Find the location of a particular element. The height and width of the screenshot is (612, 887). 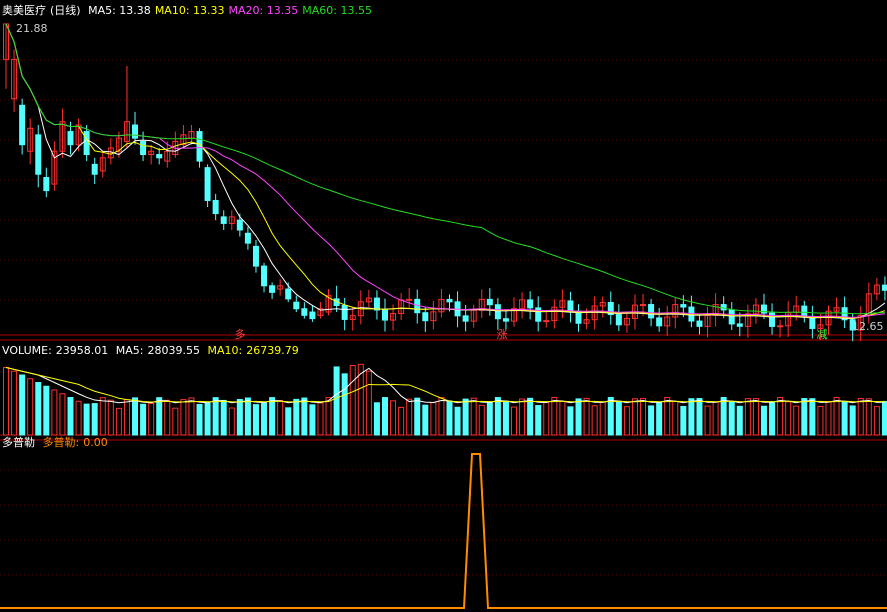

ma-legend-item: MA10: 13.33 is located at coordinates (189, 10).